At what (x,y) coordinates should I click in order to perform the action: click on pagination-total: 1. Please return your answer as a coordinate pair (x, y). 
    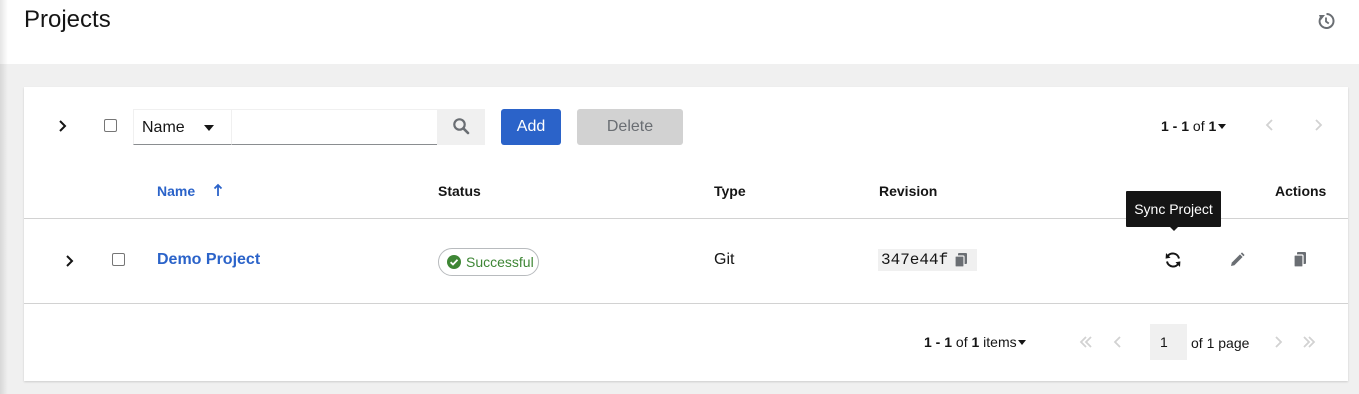
    Looking at the image, I should click on (1212, 126).